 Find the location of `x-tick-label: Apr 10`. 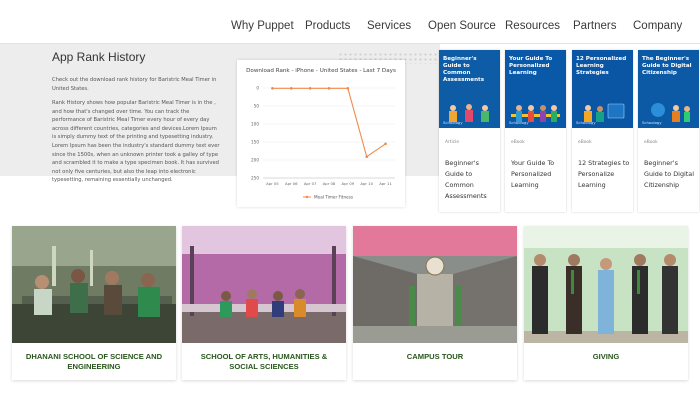

x-tick-label: Apr 10 is located at coordinates (366, 183).